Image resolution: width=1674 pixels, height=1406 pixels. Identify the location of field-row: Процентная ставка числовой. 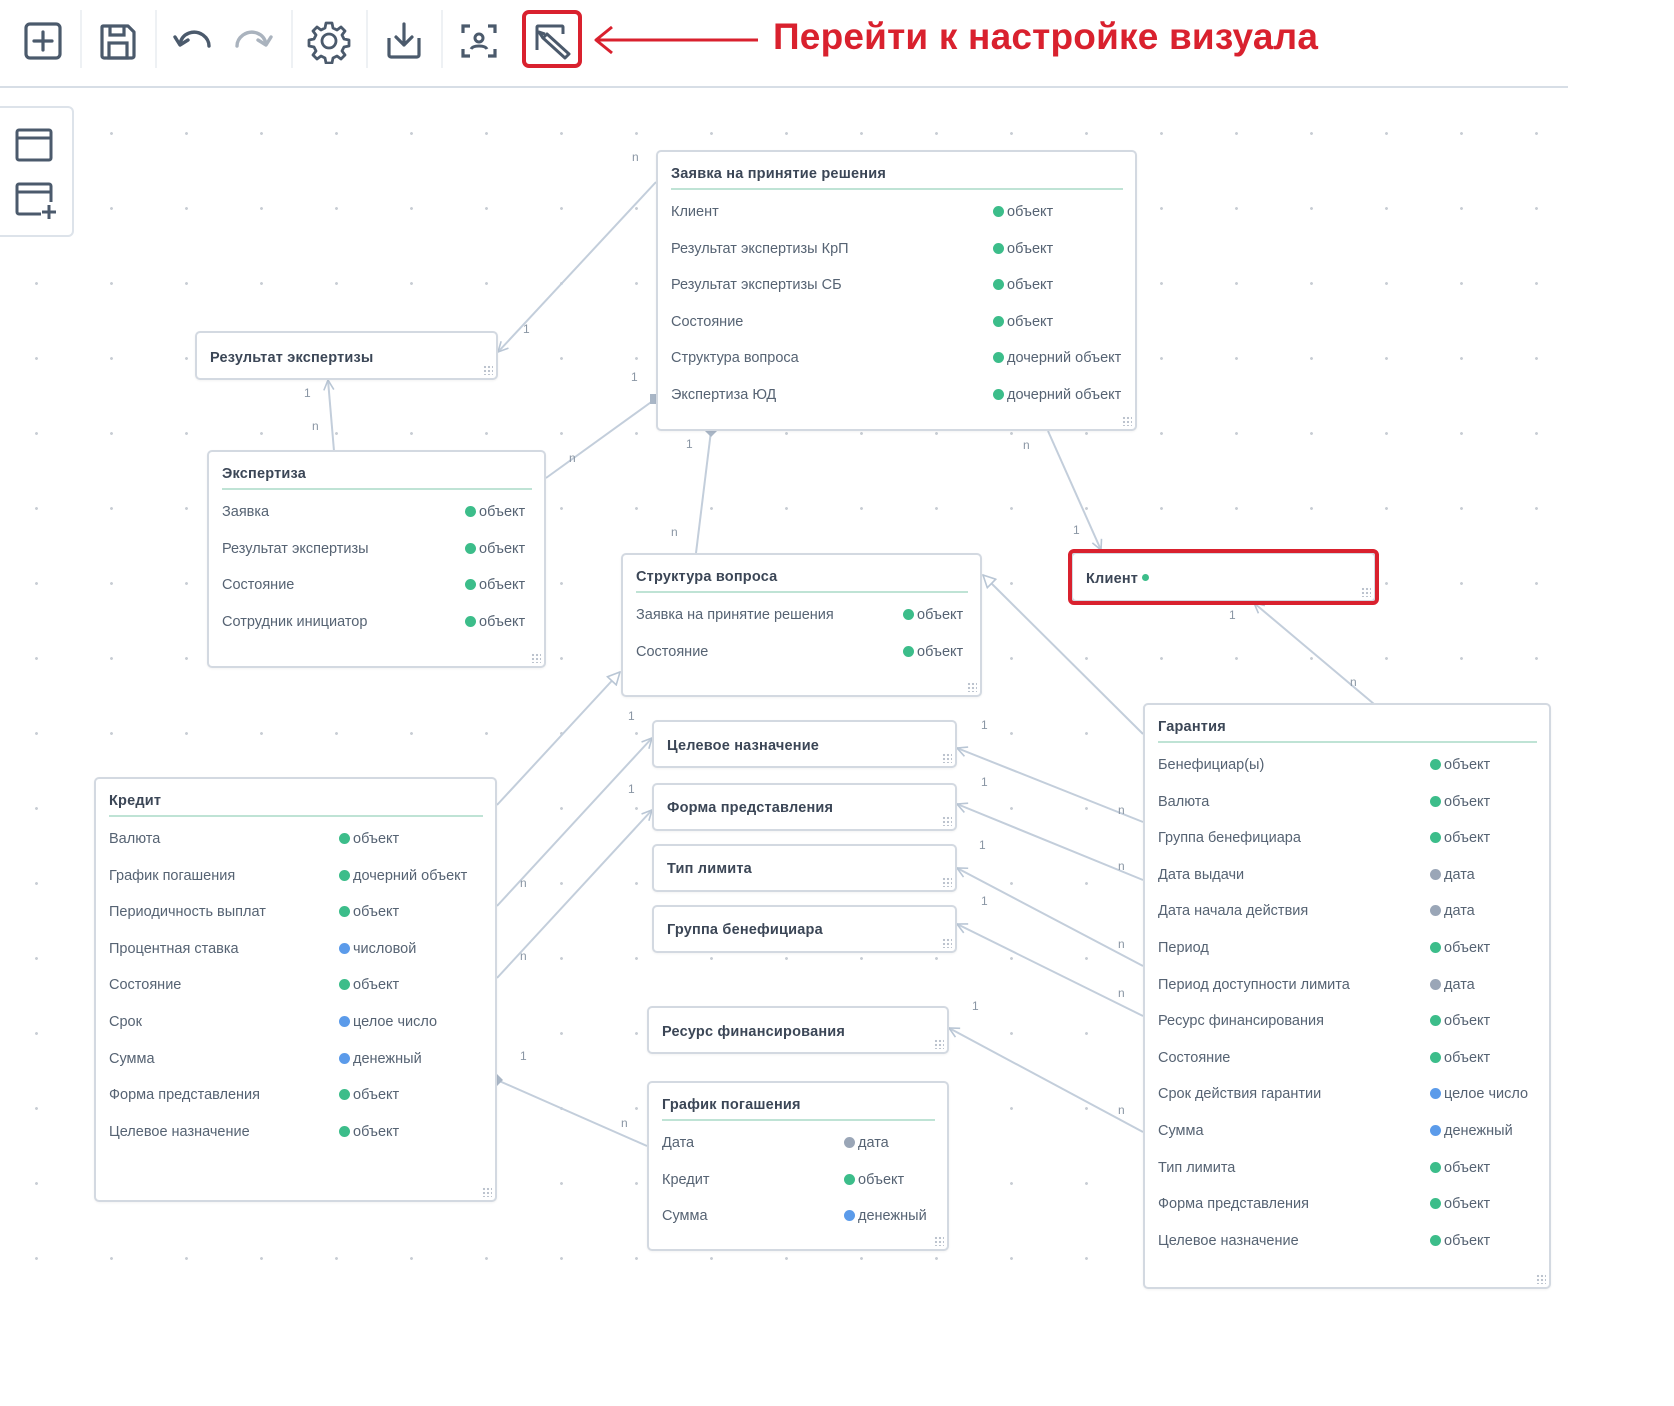
(298, 951).